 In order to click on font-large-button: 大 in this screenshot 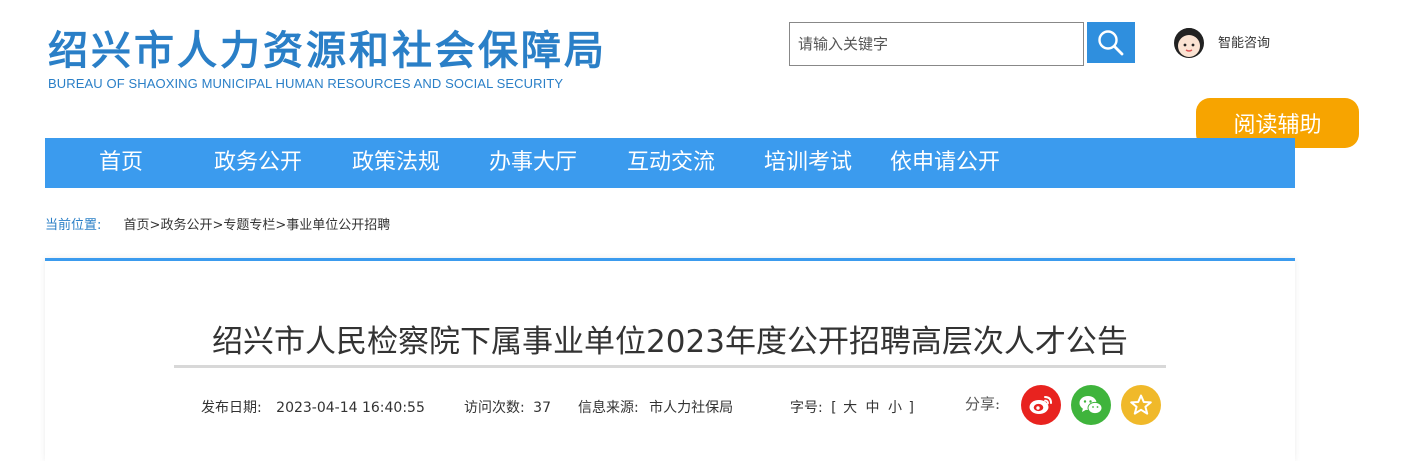, I will do `click(850, 408)`.